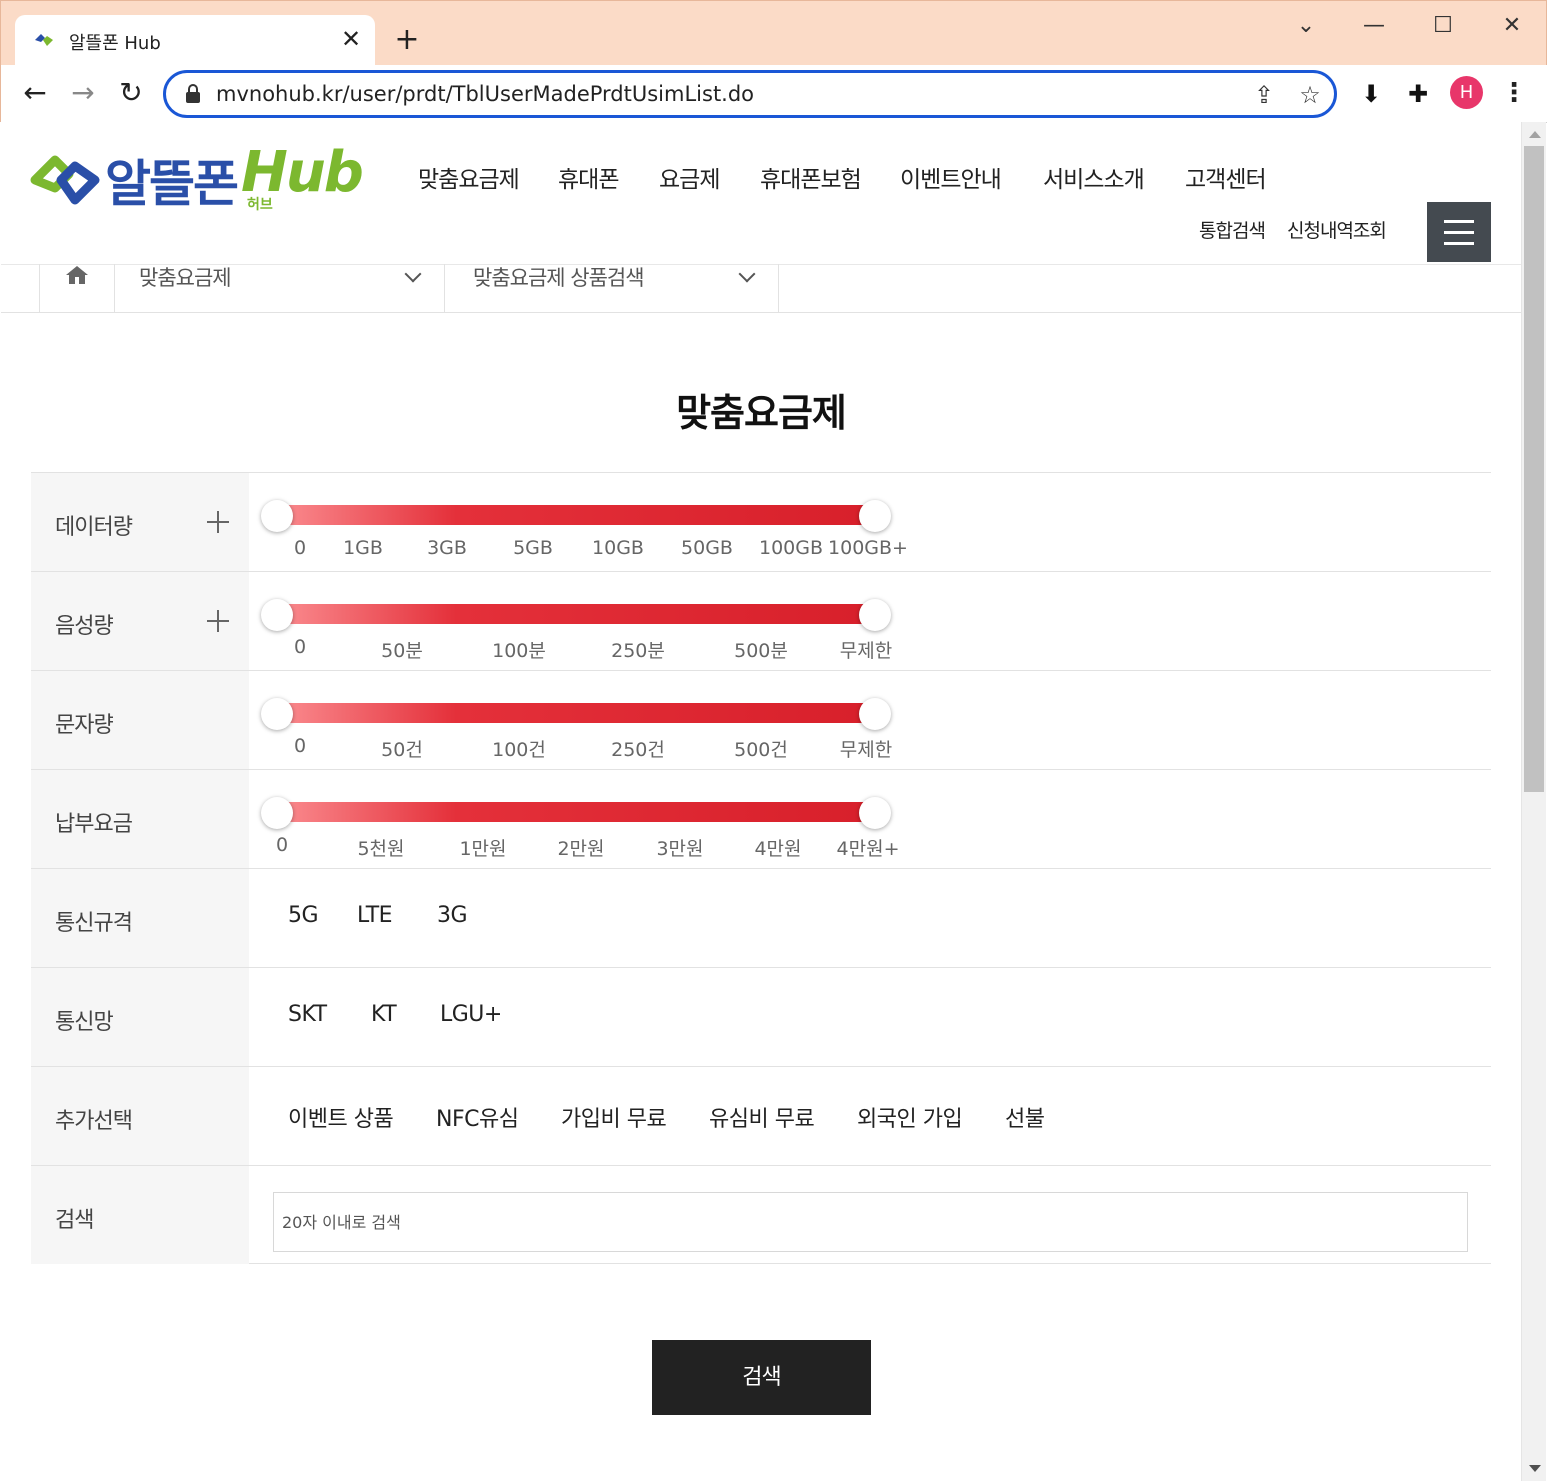 This screenshot has width=1547, height=1482. I want to click on filter-row-network: 통신망 SKT KT LGU+, so click(761, 1016).